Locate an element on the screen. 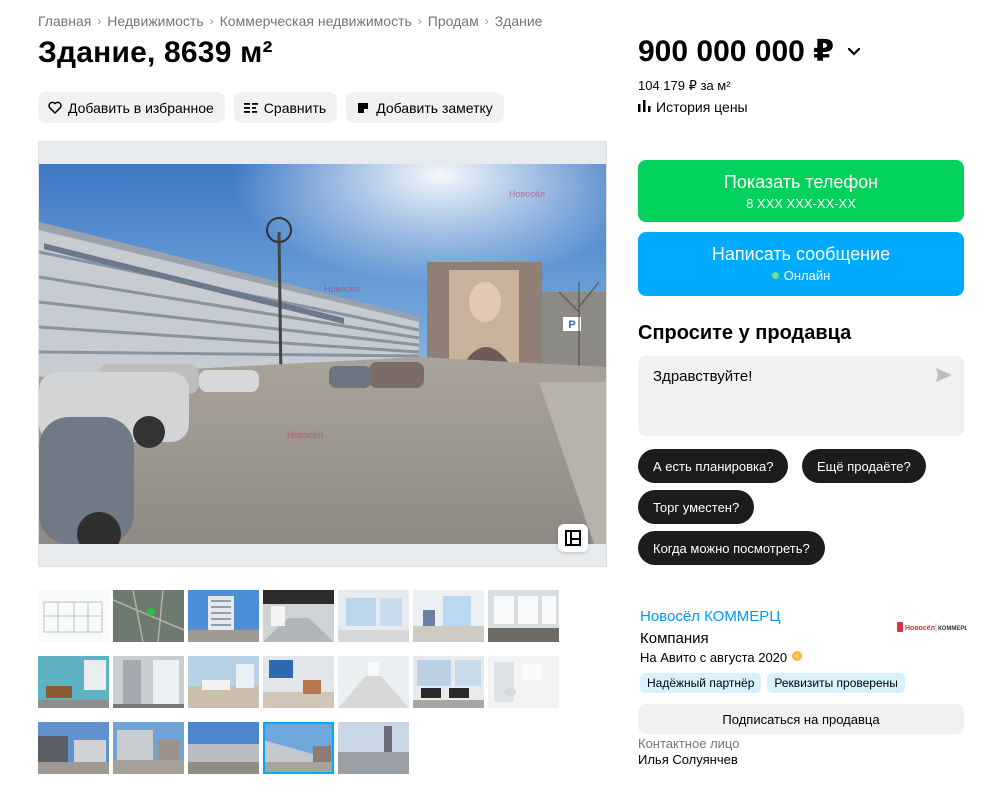 The image size is (984, 803). quick-question-chip: Торг уместен? is located at coordinates (696, 507).